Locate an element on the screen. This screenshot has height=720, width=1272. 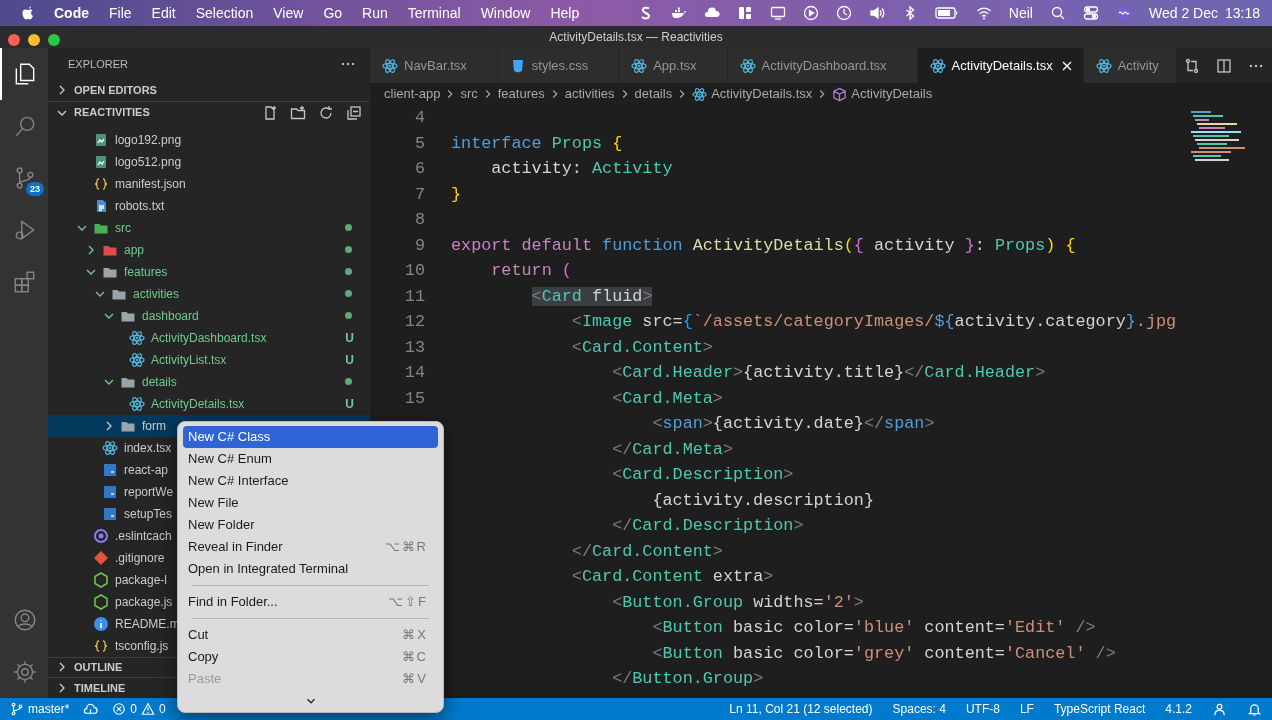
code-line: <Button basic color='blue' content='Edit' /> is located at coordinates (874, 627).